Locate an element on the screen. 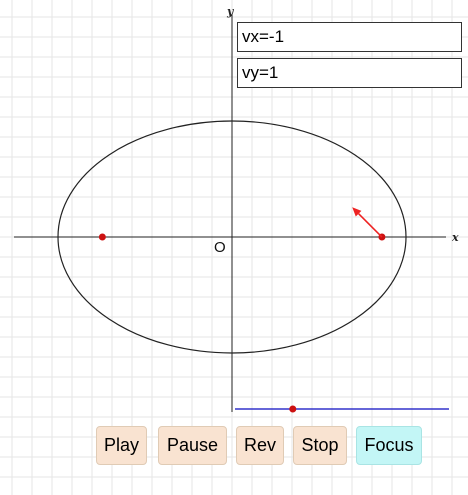 Image resolution: width=468 pixels, height=495 pixels. origin-label: O is located at coordinates (220, 247).